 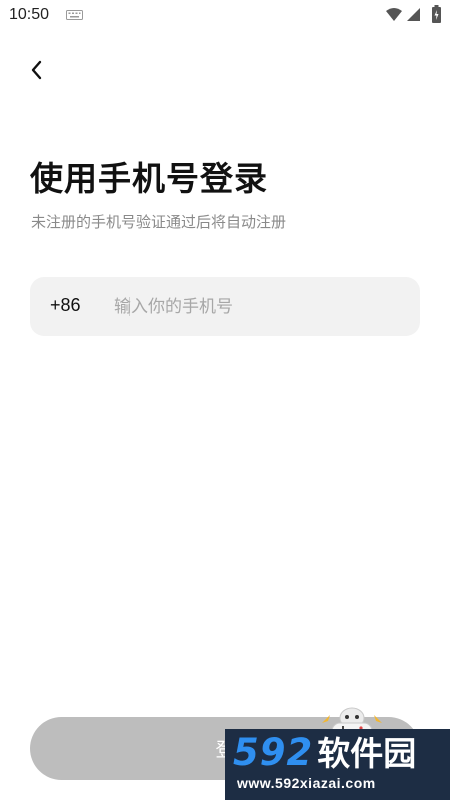 I want to click on country-code-selector: +86, so click(x=65, y=305).